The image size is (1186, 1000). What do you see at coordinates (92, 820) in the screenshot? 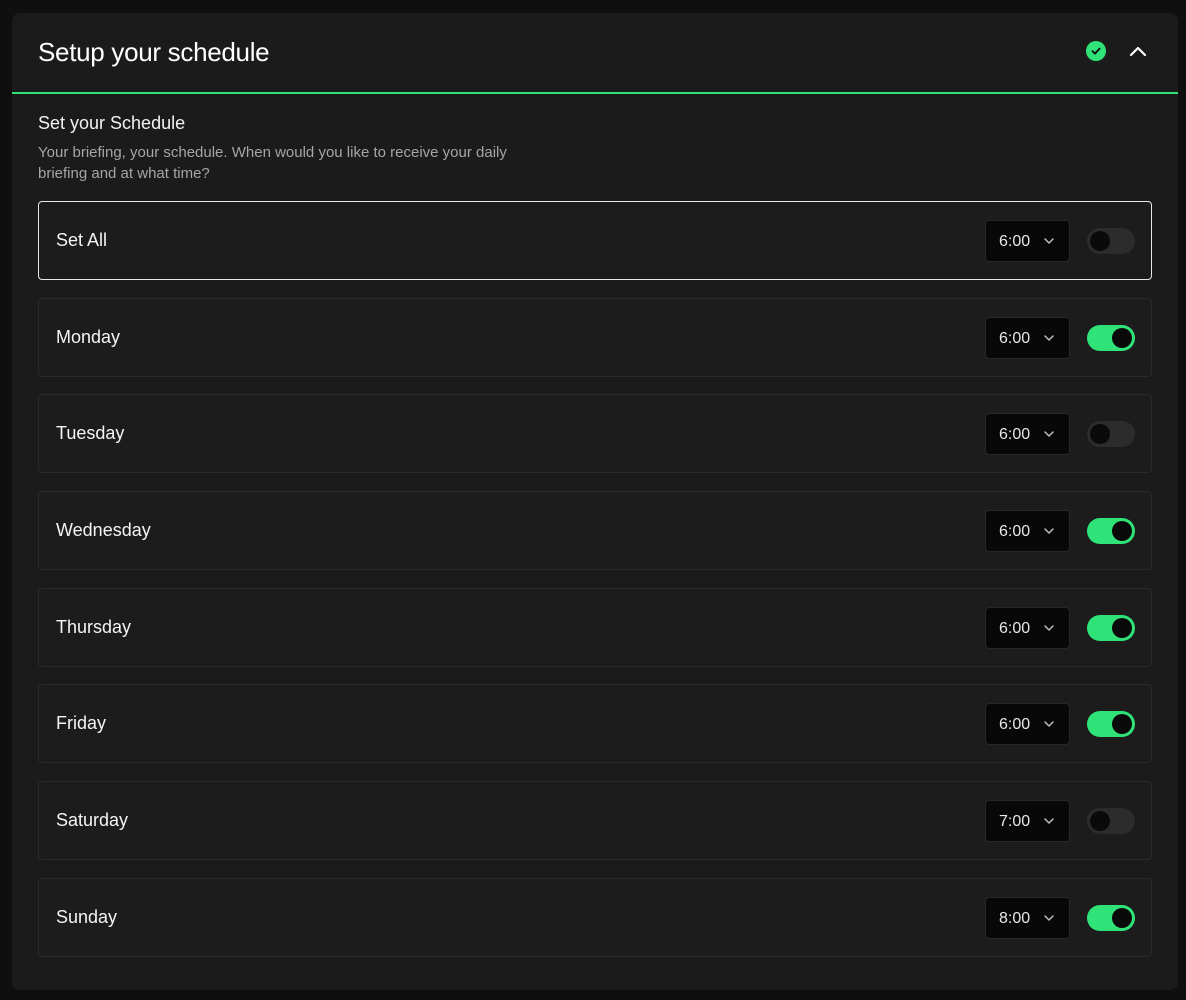
I see `day-label: Saturday` at bounding box center [92, 820].